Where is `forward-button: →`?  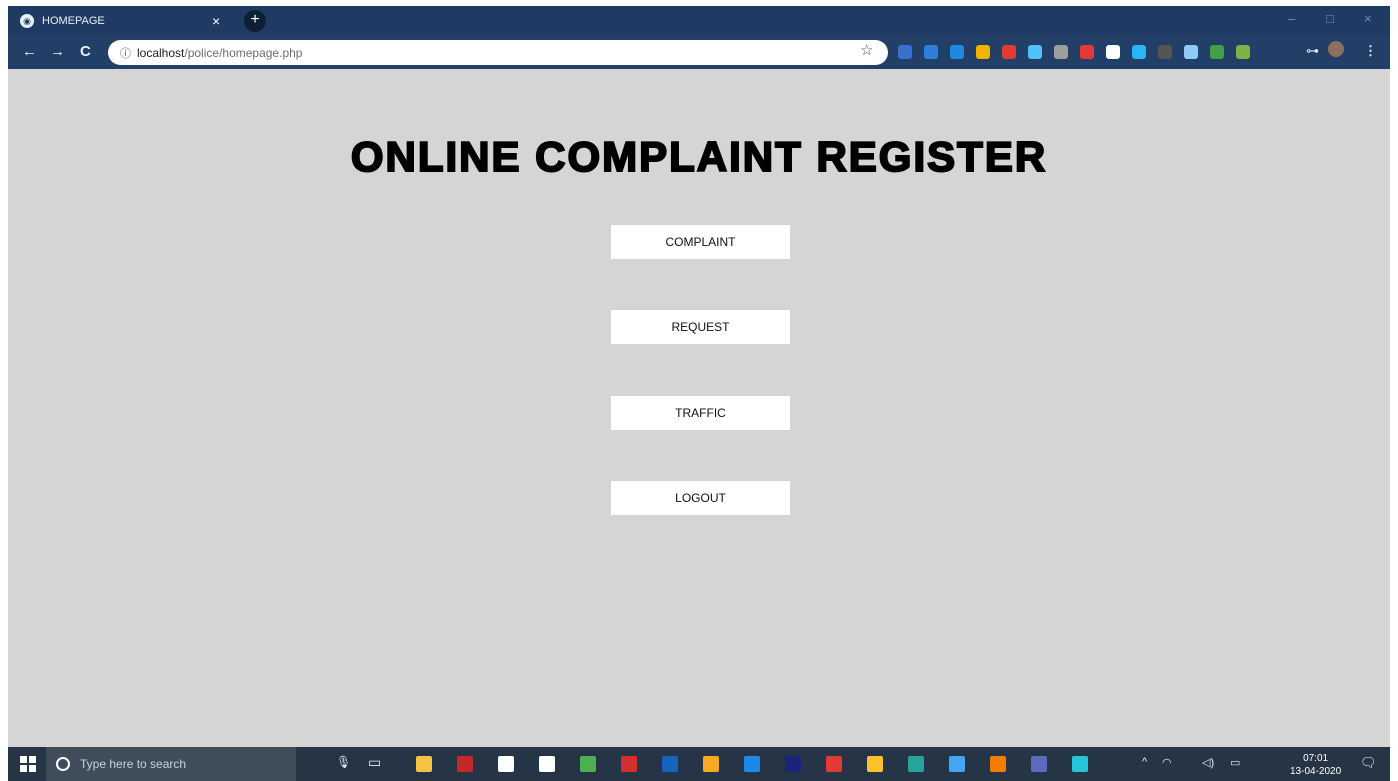 forward-button: → is located at coordinates (57, 51).